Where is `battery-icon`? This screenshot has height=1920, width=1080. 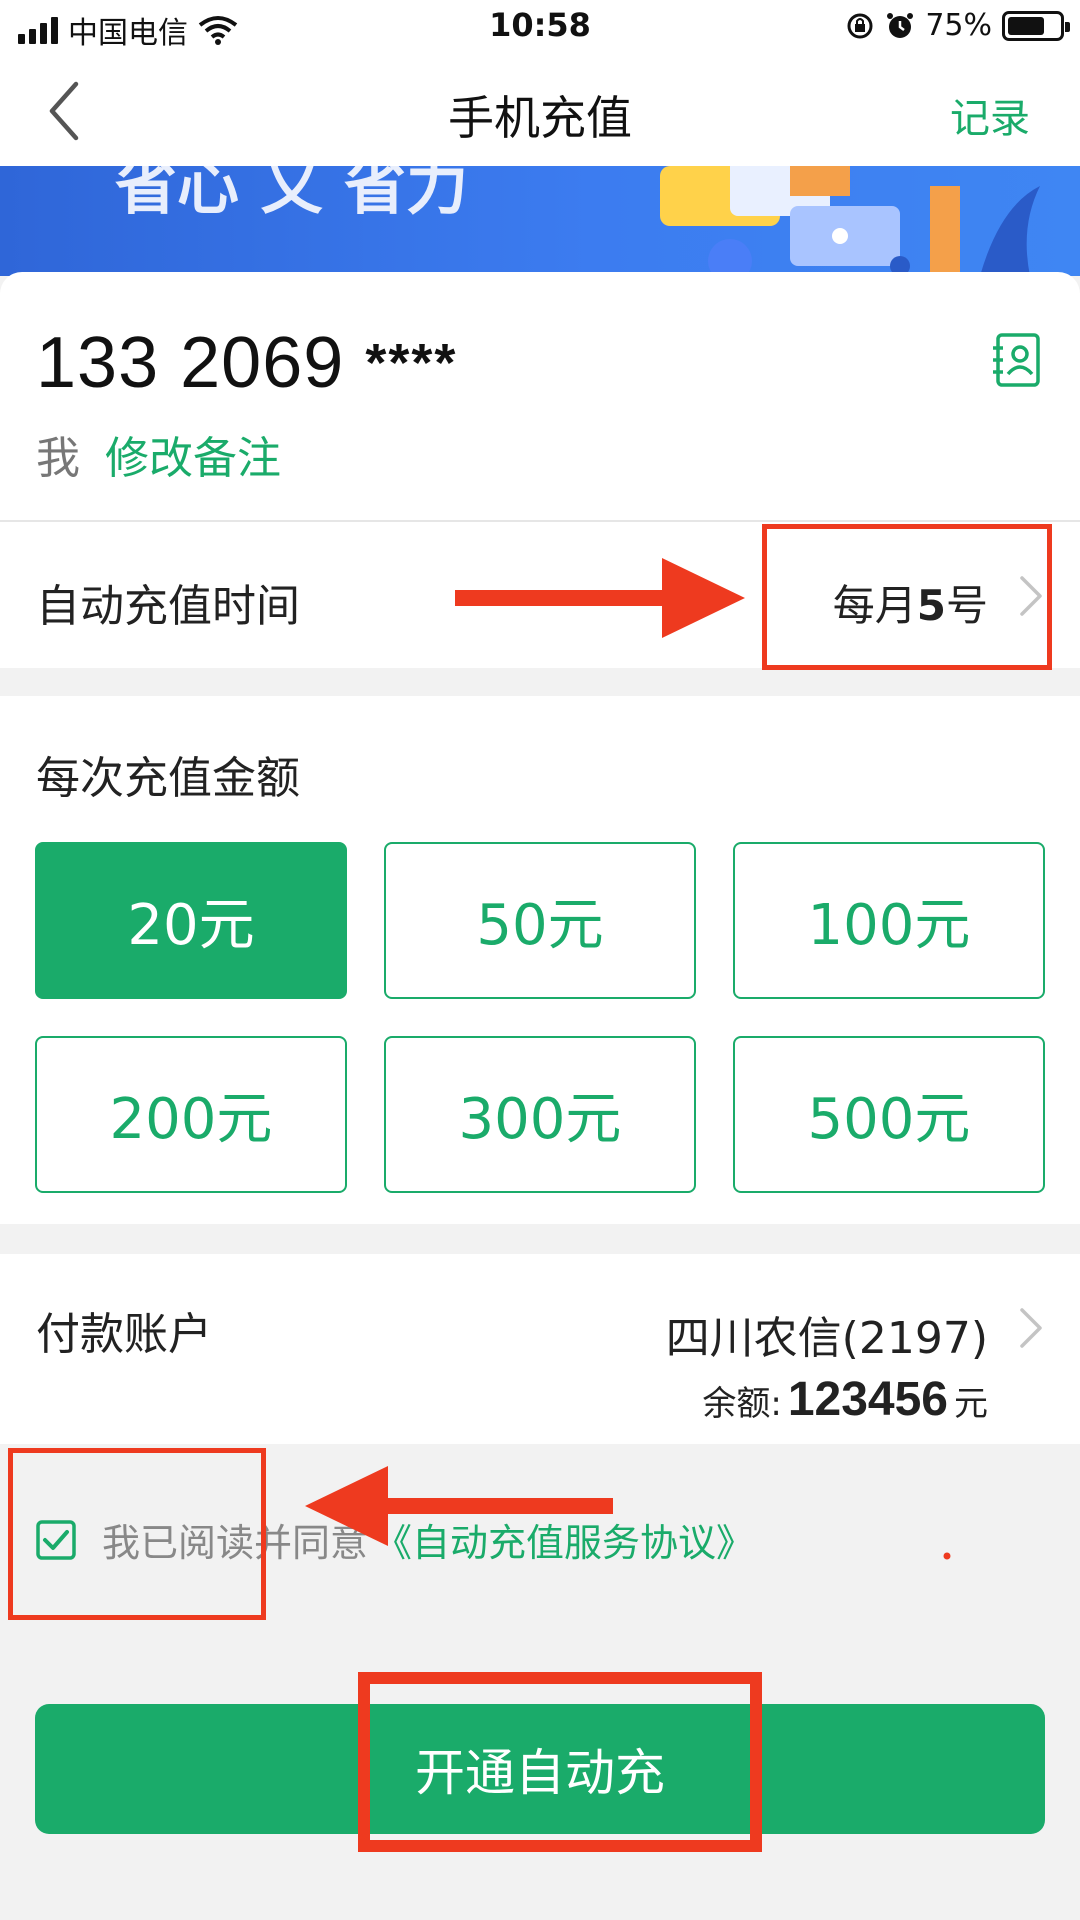 battery-icon is located at coordinates (1036, 25).